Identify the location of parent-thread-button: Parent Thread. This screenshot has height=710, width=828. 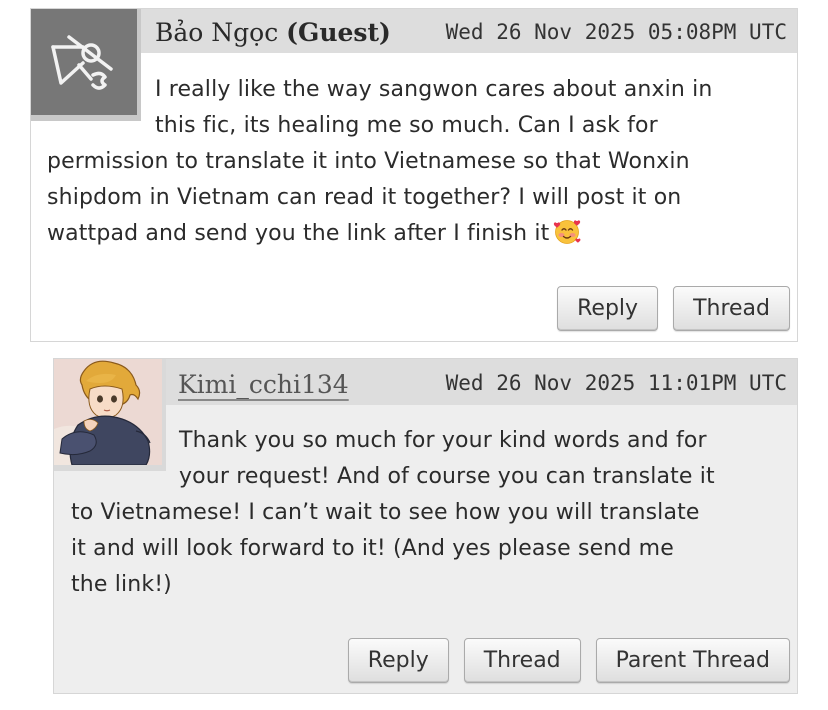
(692, 660).